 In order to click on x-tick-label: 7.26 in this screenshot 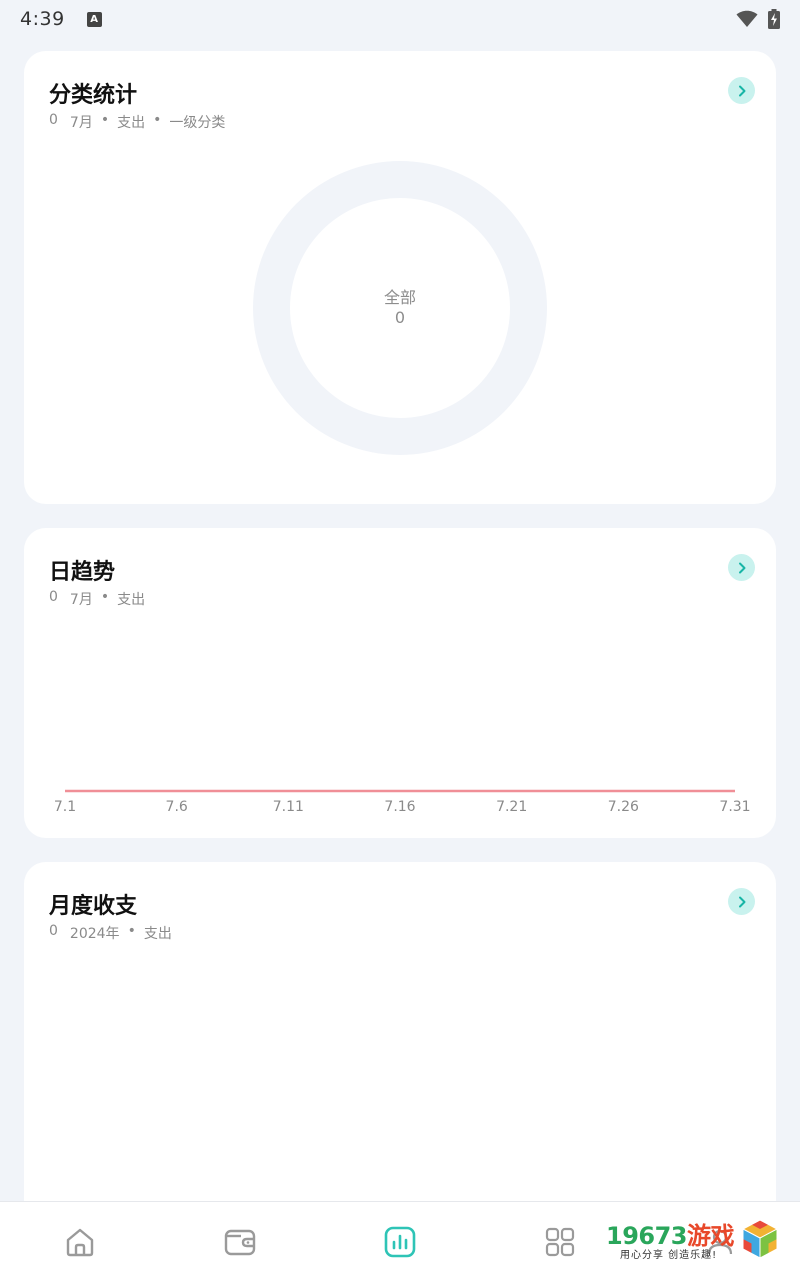, I will do `click(623, 807)`.